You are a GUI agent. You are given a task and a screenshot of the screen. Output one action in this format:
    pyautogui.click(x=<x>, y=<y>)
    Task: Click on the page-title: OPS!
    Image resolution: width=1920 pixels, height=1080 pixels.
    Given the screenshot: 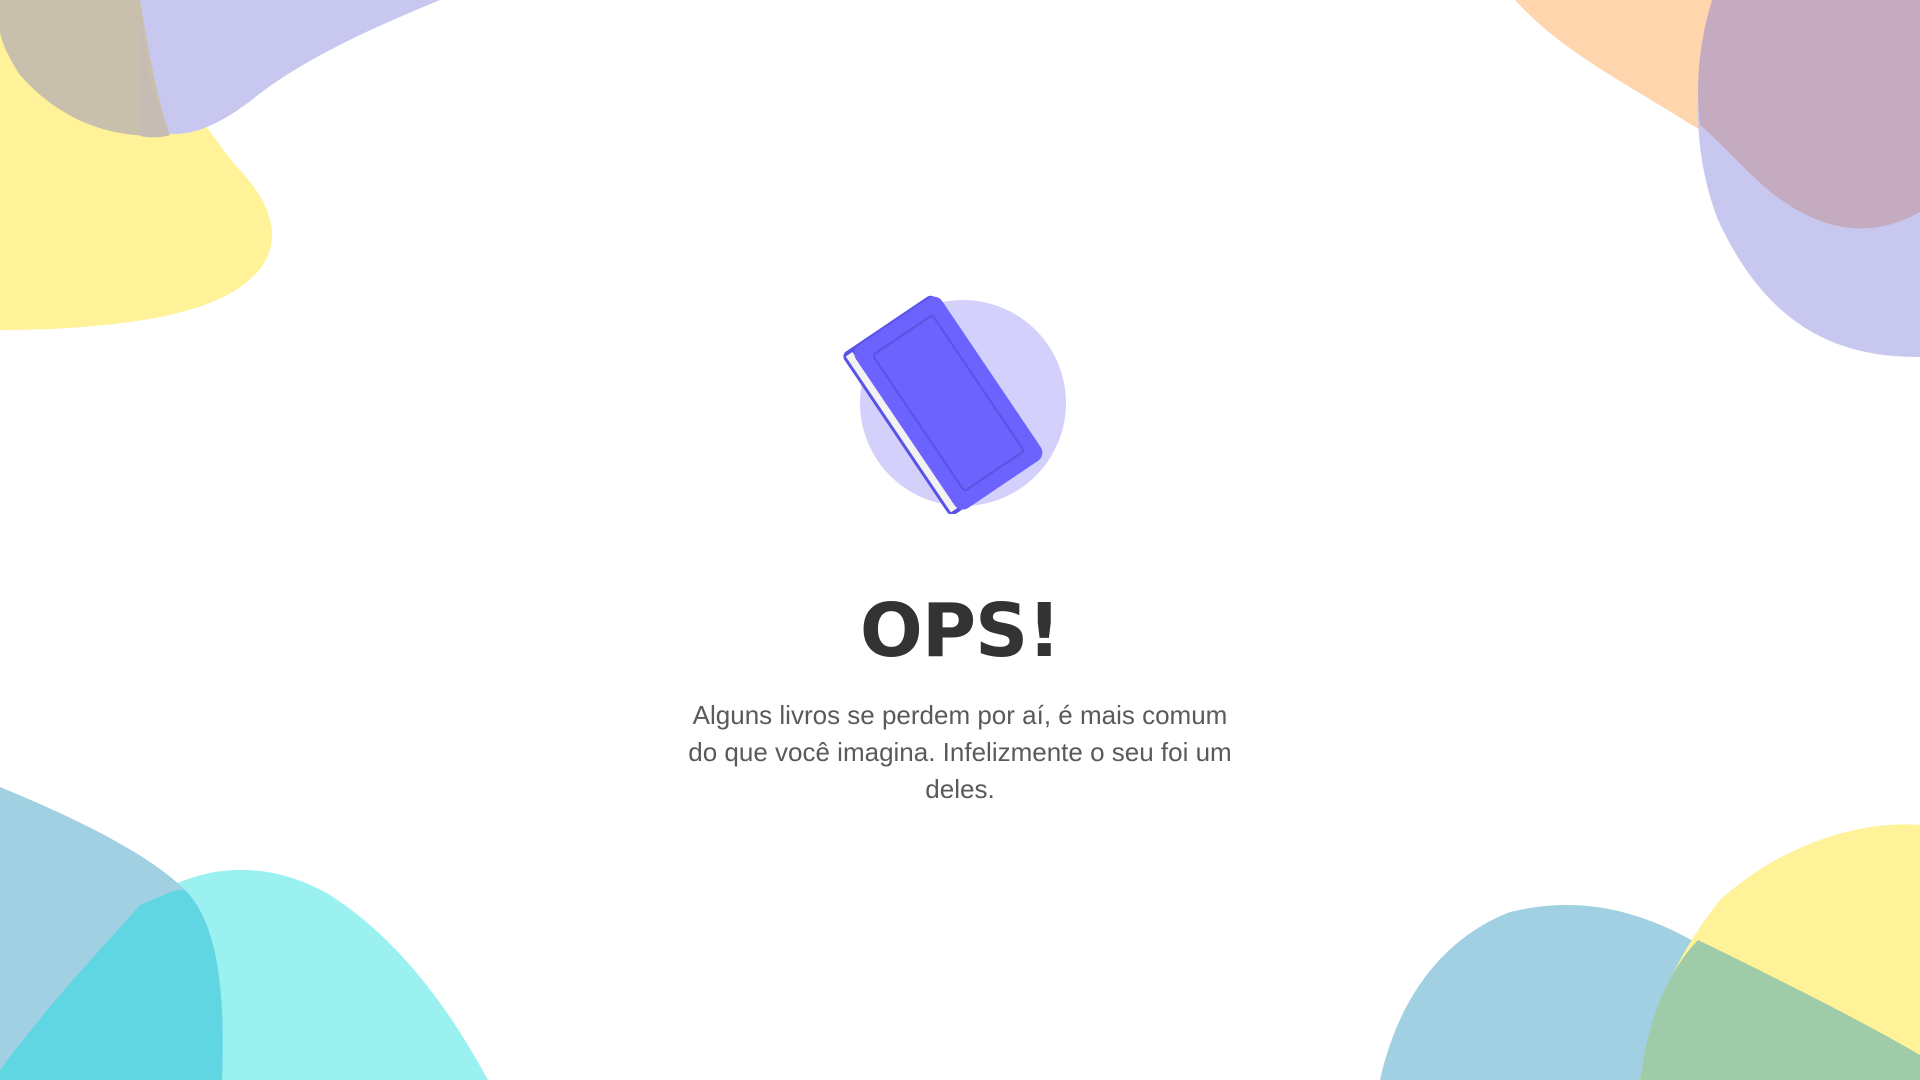 What is the action you would take?
    pyautogui.click(x=960, y=631)
    